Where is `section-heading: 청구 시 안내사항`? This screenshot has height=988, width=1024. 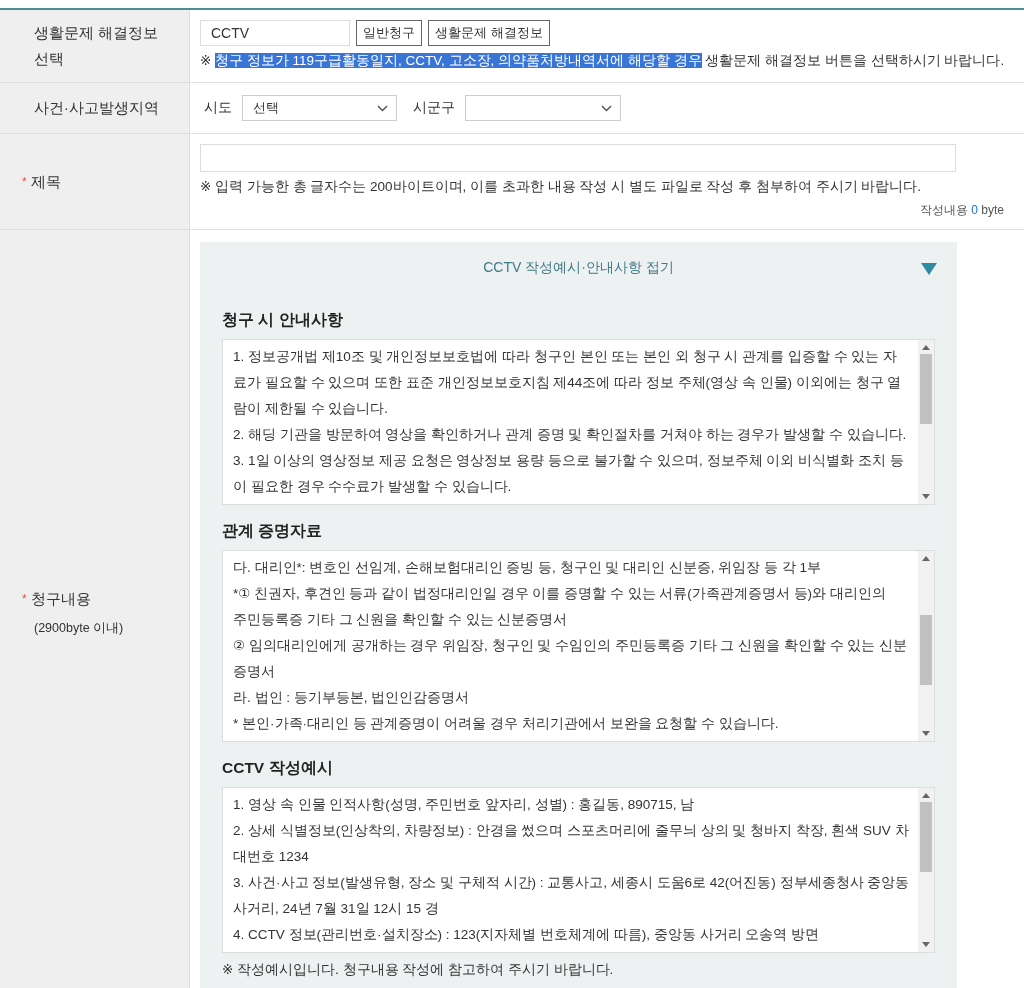
section-heading: 청구 시 안내사항 is located at coordinates (283, 320).